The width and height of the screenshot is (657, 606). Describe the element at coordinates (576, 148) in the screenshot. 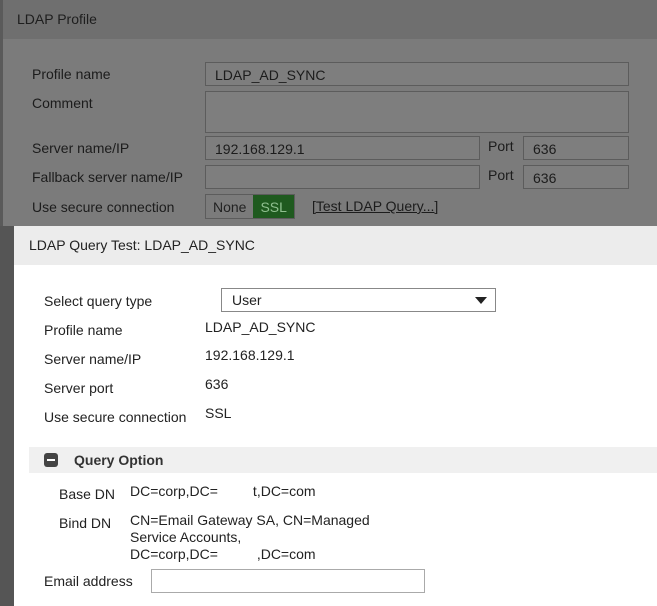

I see `port-input: 636` at that location.